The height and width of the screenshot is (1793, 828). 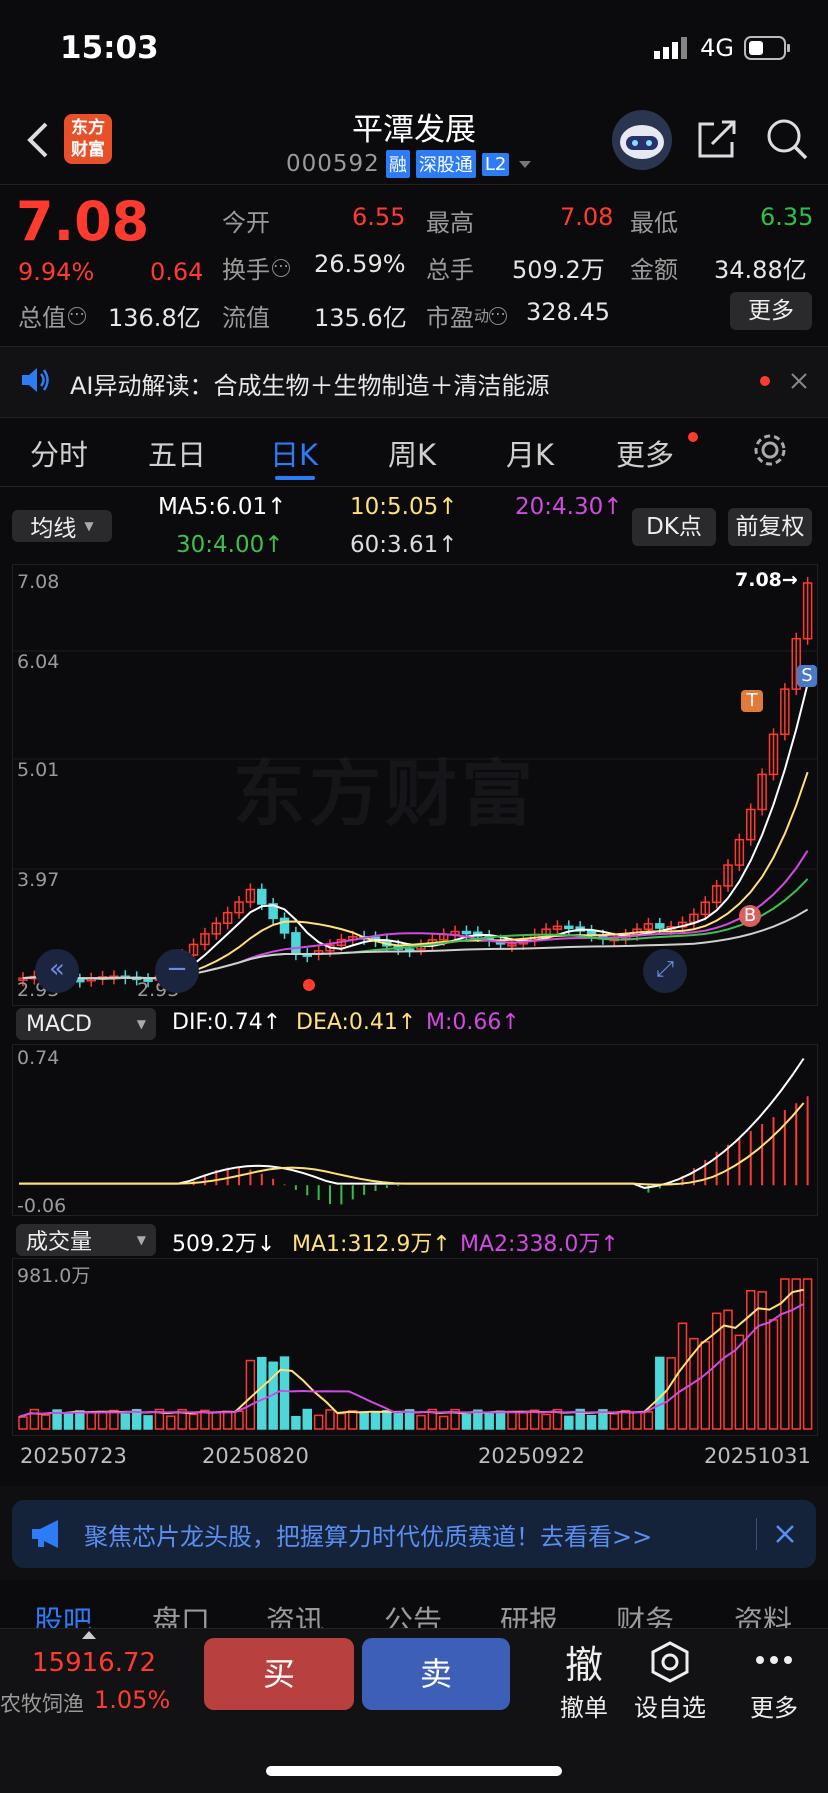 I want to click on marker-t: T, so click(x=752, y=701).